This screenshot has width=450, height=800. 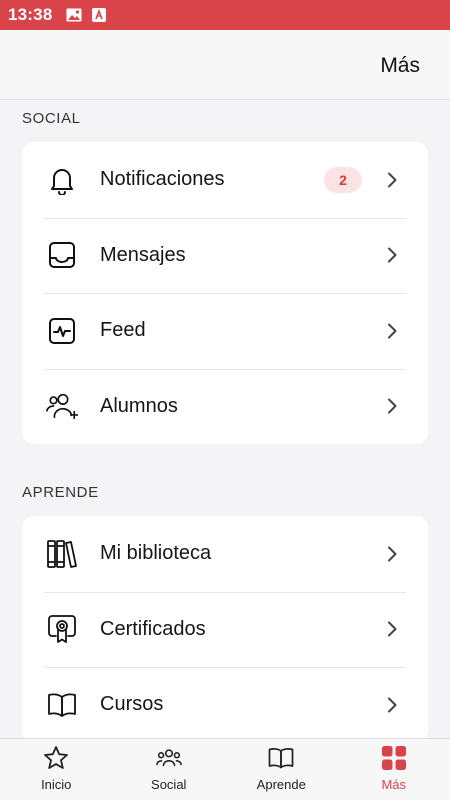 I want to click on tab-inicio: Inicio, so click(x=56, y=769).